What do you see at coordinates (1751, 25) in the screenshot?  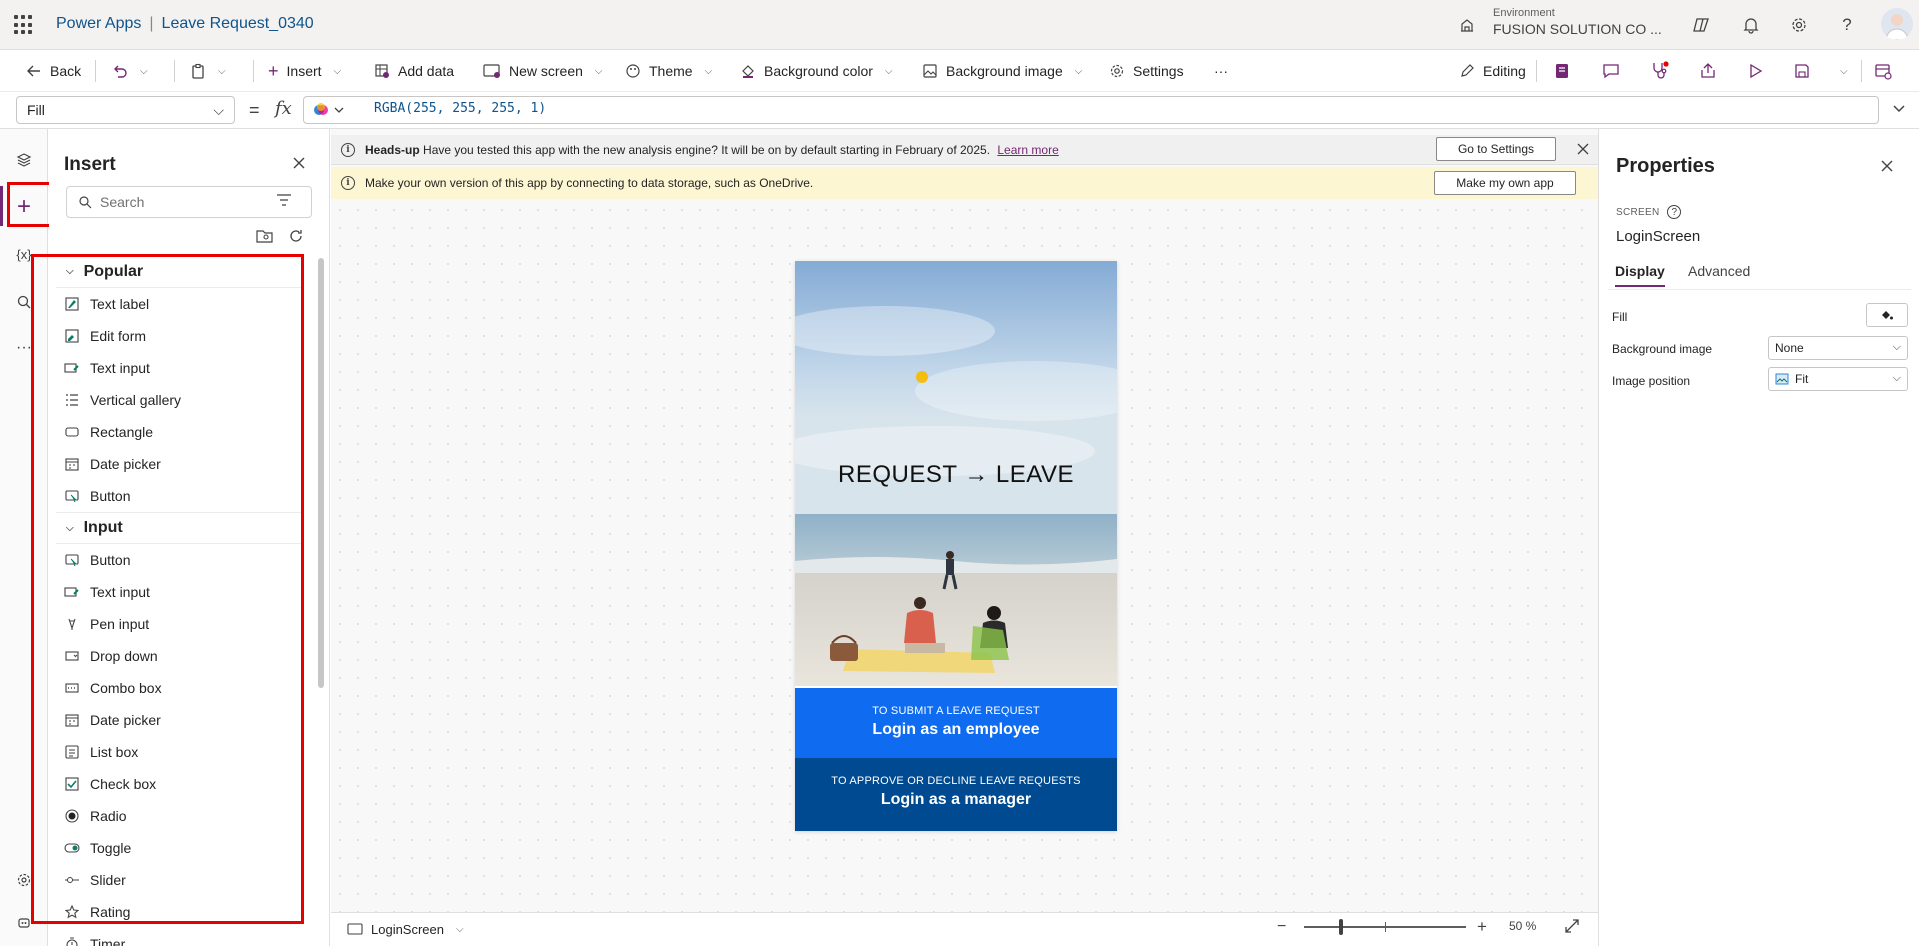 I see `notifications-icon` at bounding box center [1751, 25].